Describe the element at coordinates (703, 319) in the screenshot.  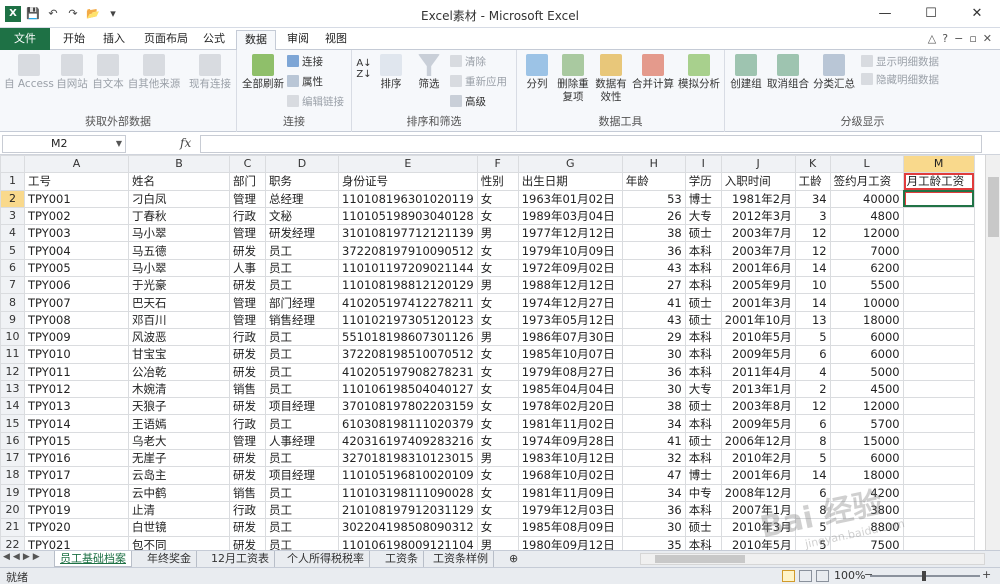
I see `cell-i9: 硕士` at that location.